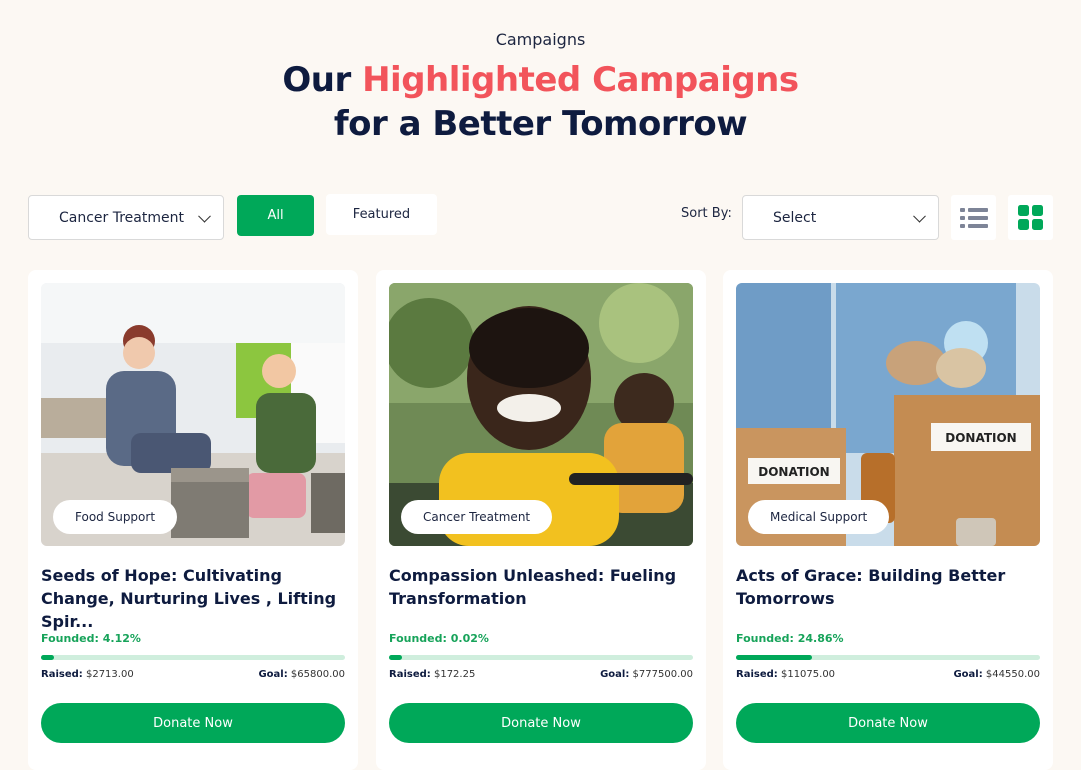  Describe the element at coordinates (121, 217) in the screenshot. I see `category-select-value: Cancer Treatment` at that location.